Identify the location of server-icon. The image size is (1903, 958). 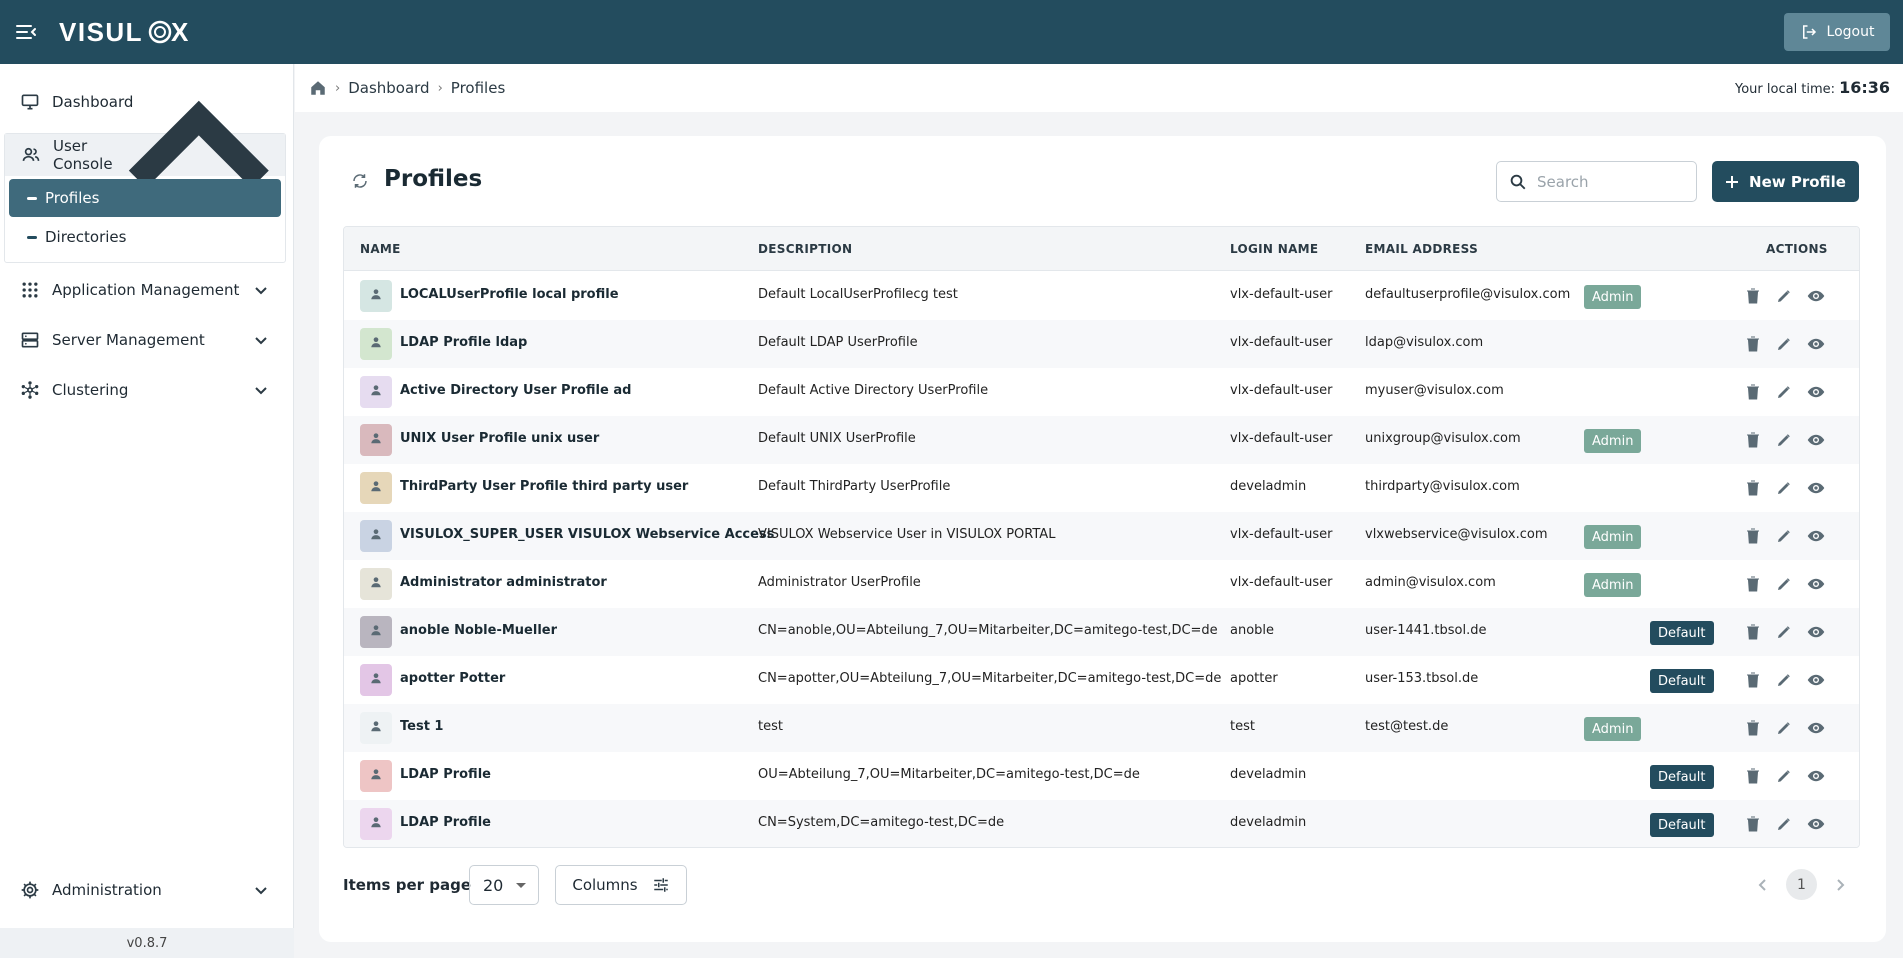
(30, 340).